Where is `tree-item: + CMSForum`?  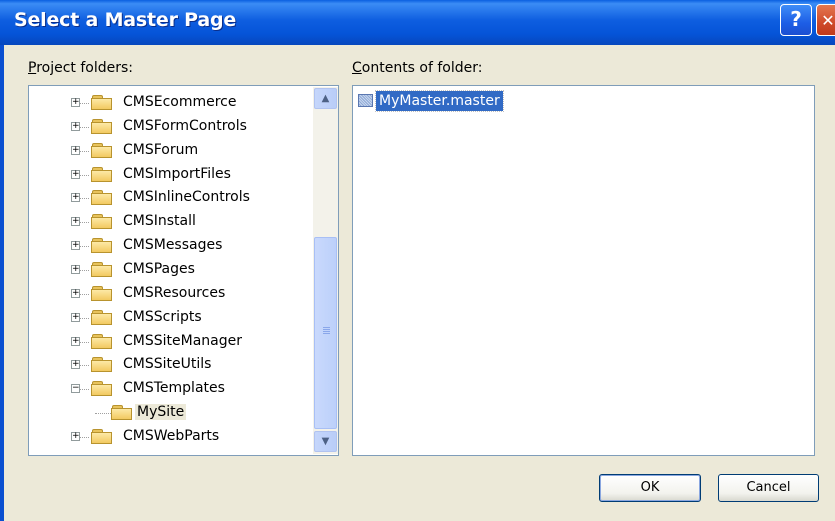 tree-item: + CMSForum is located at coordinates (171, 152).